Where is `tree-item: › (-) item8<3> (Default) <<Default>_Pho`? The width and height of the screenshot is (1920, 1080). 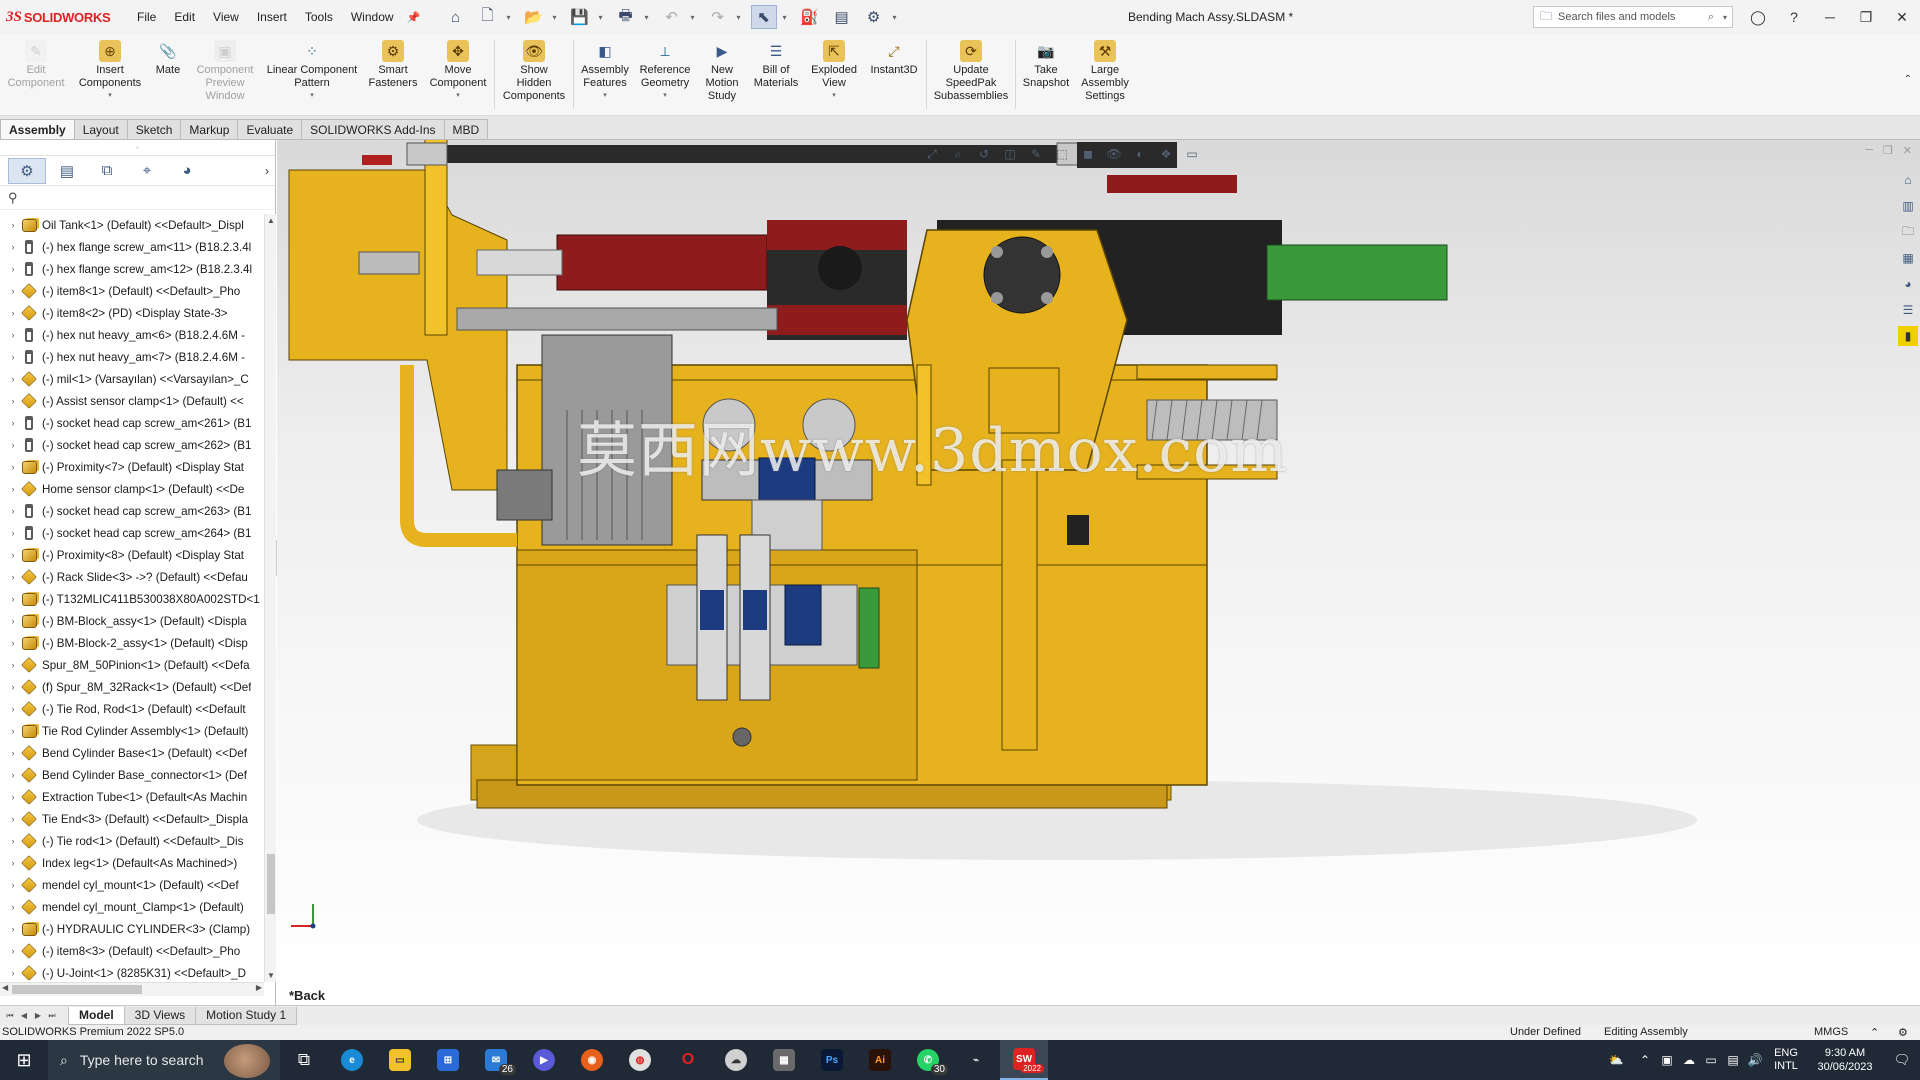 tree-item: › (-) item8<3> (Default) <<Default>_Pho is located at coordinates (132, 951).